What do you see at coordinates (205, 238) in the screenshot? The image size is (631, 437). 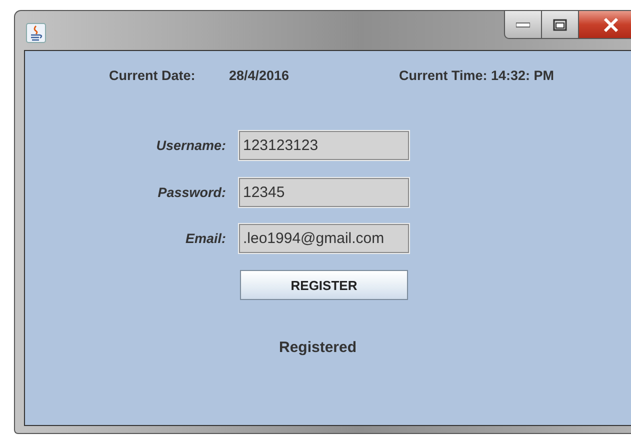 I see `field-label: Email:` at bounding box center [205, 238].